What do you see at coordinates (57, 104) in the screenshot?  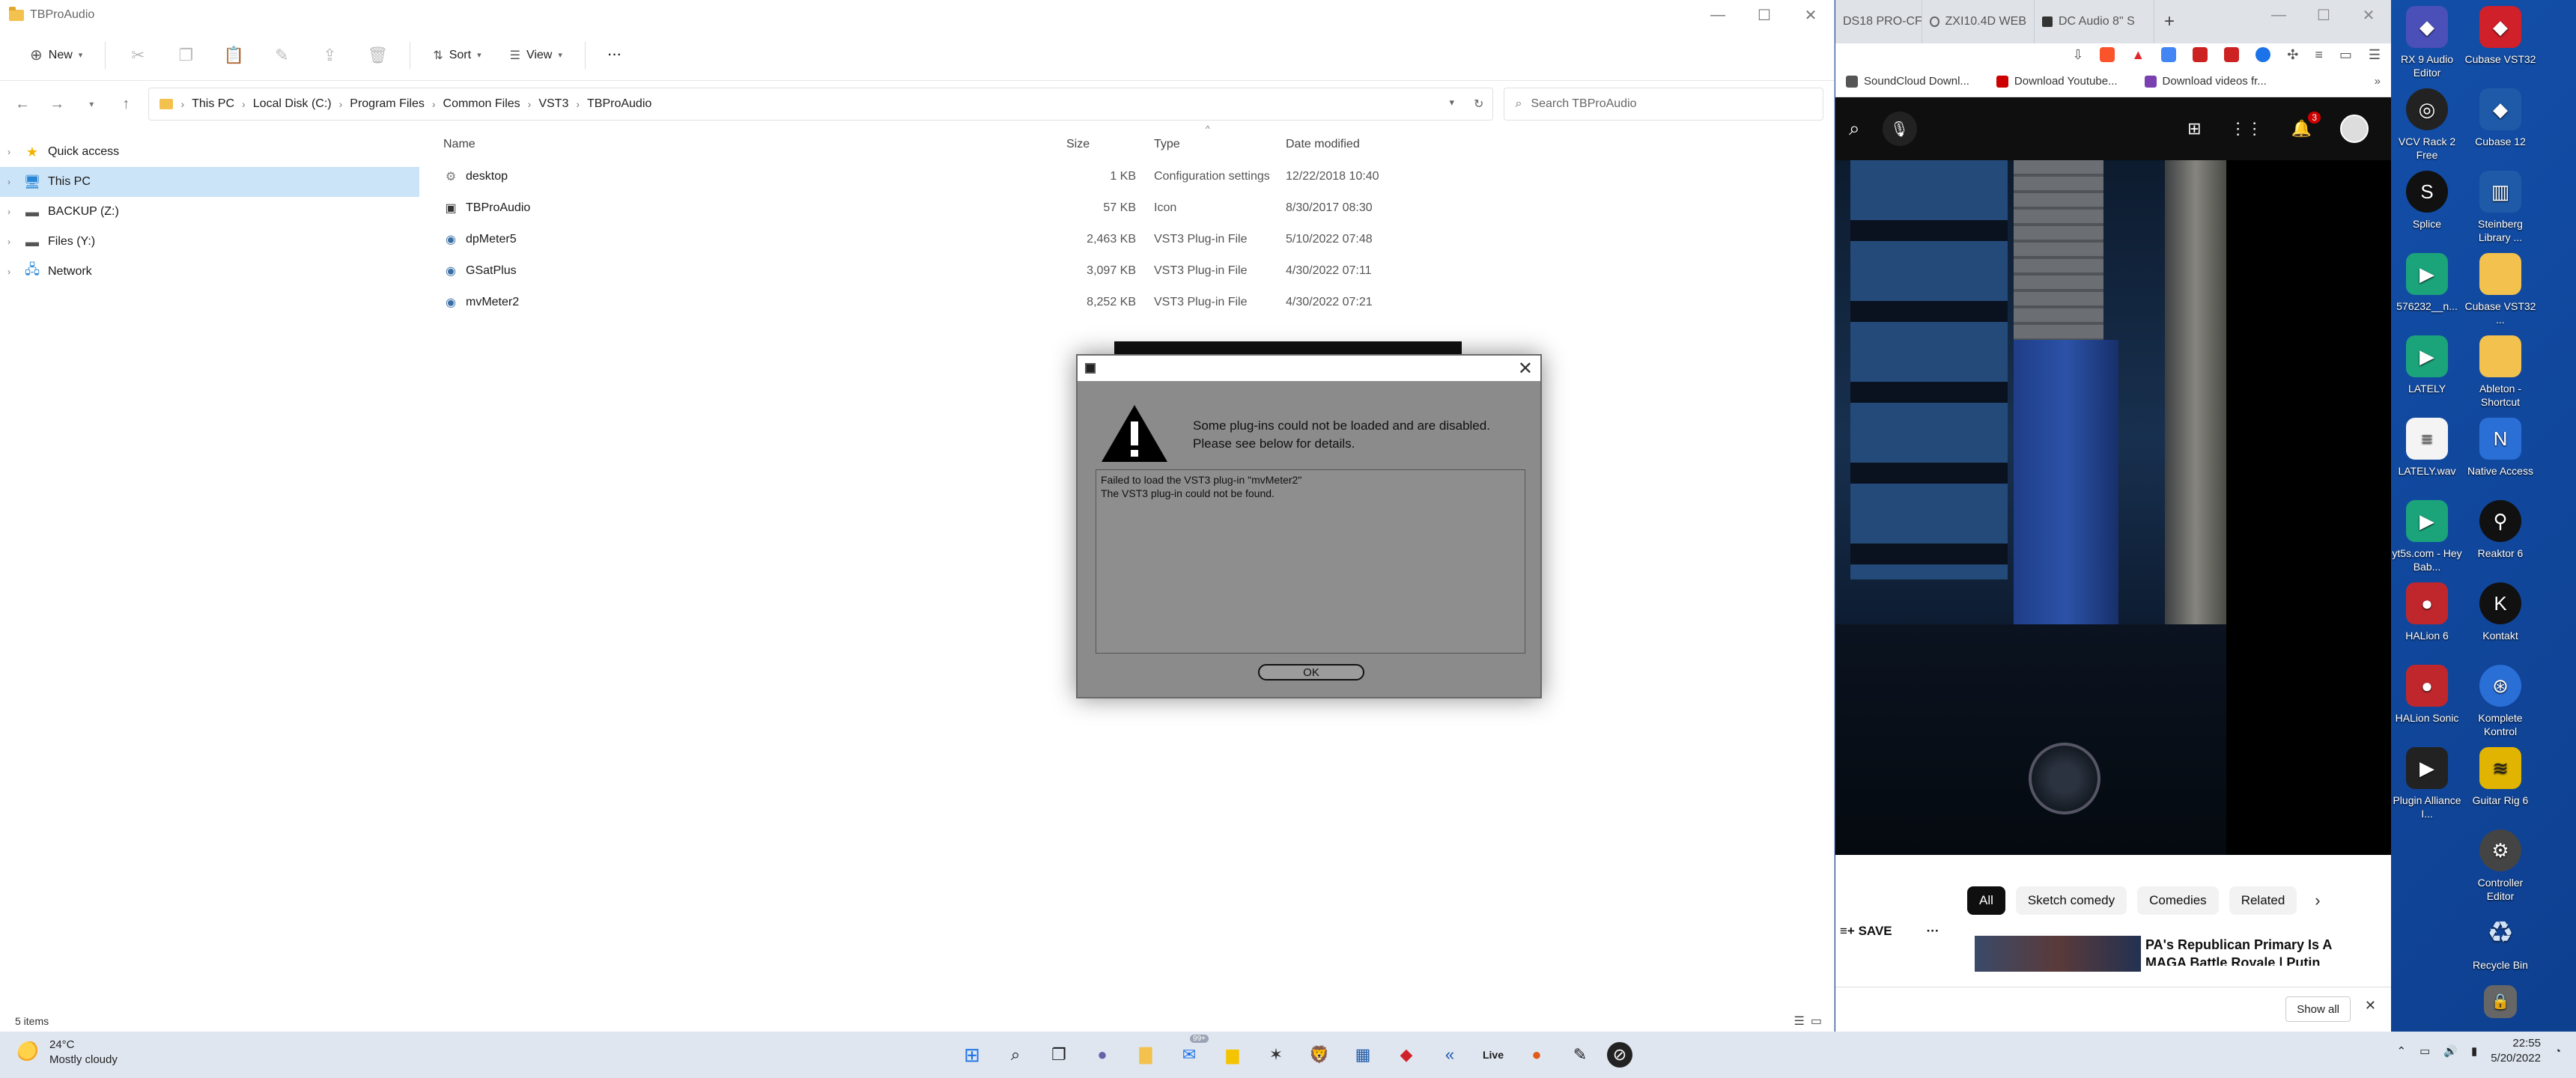 I see `forward-arrow-icon: →` at bounding box center [57, 104].